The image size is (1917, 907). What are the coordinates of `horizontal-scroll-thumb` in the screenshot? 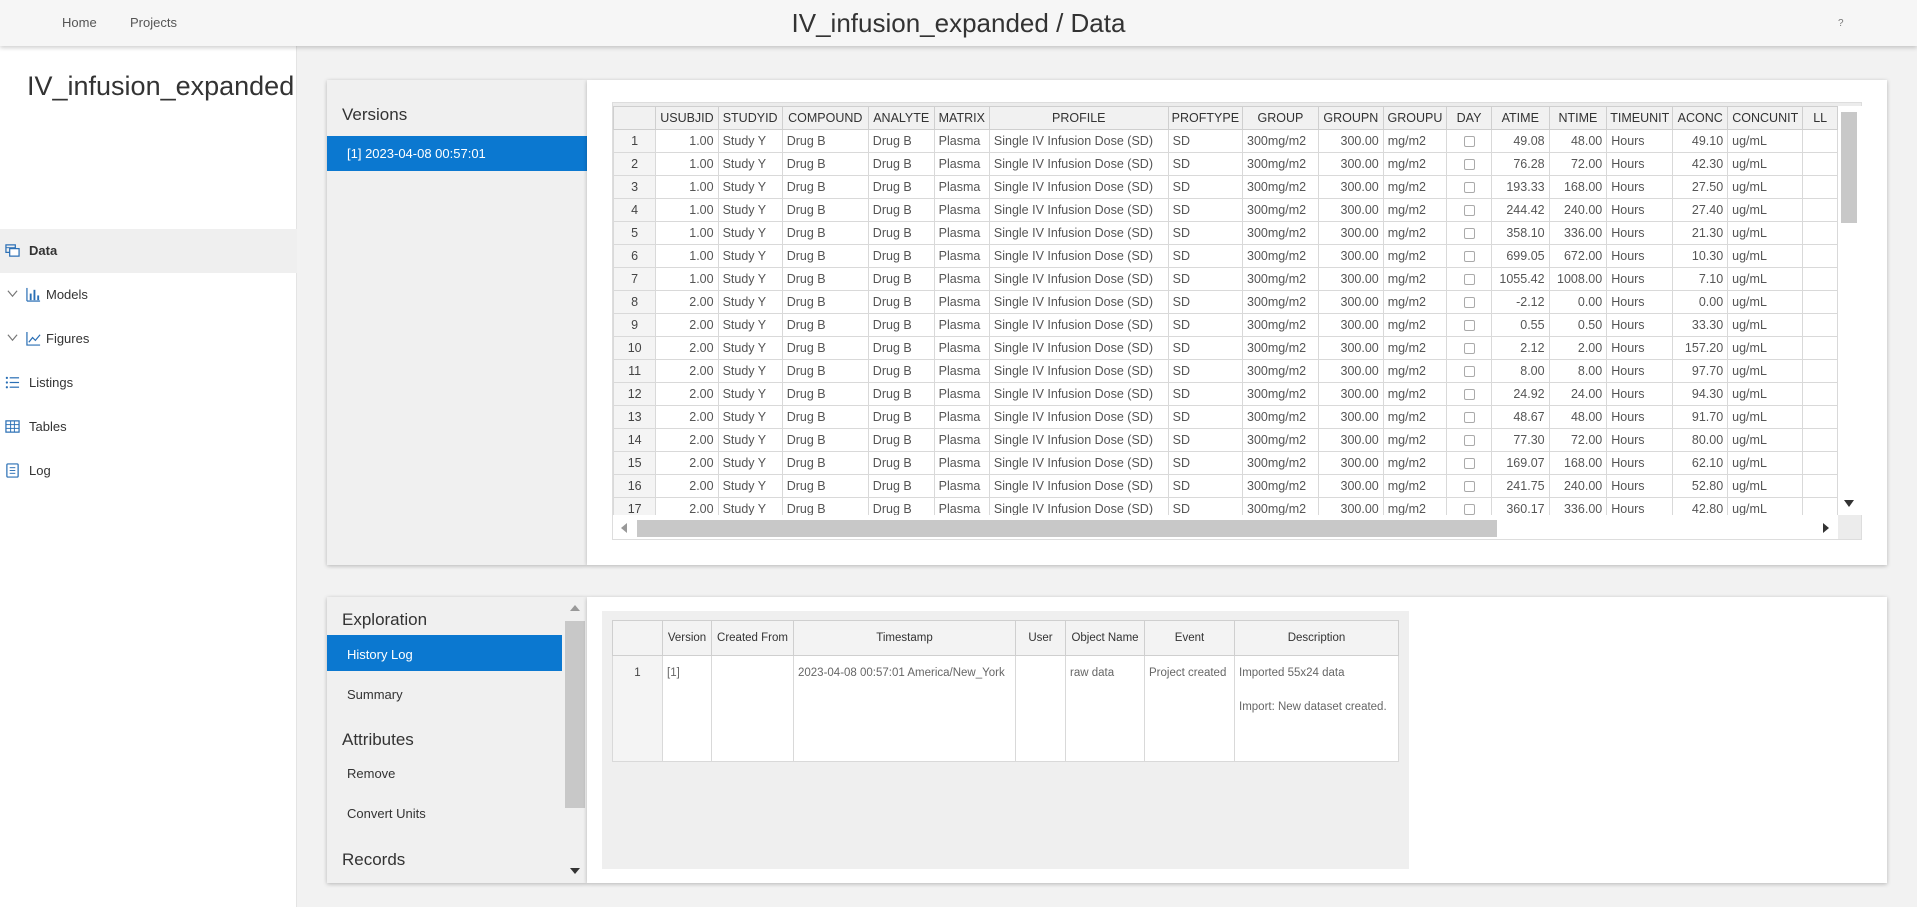 It's located at (1067, 528).